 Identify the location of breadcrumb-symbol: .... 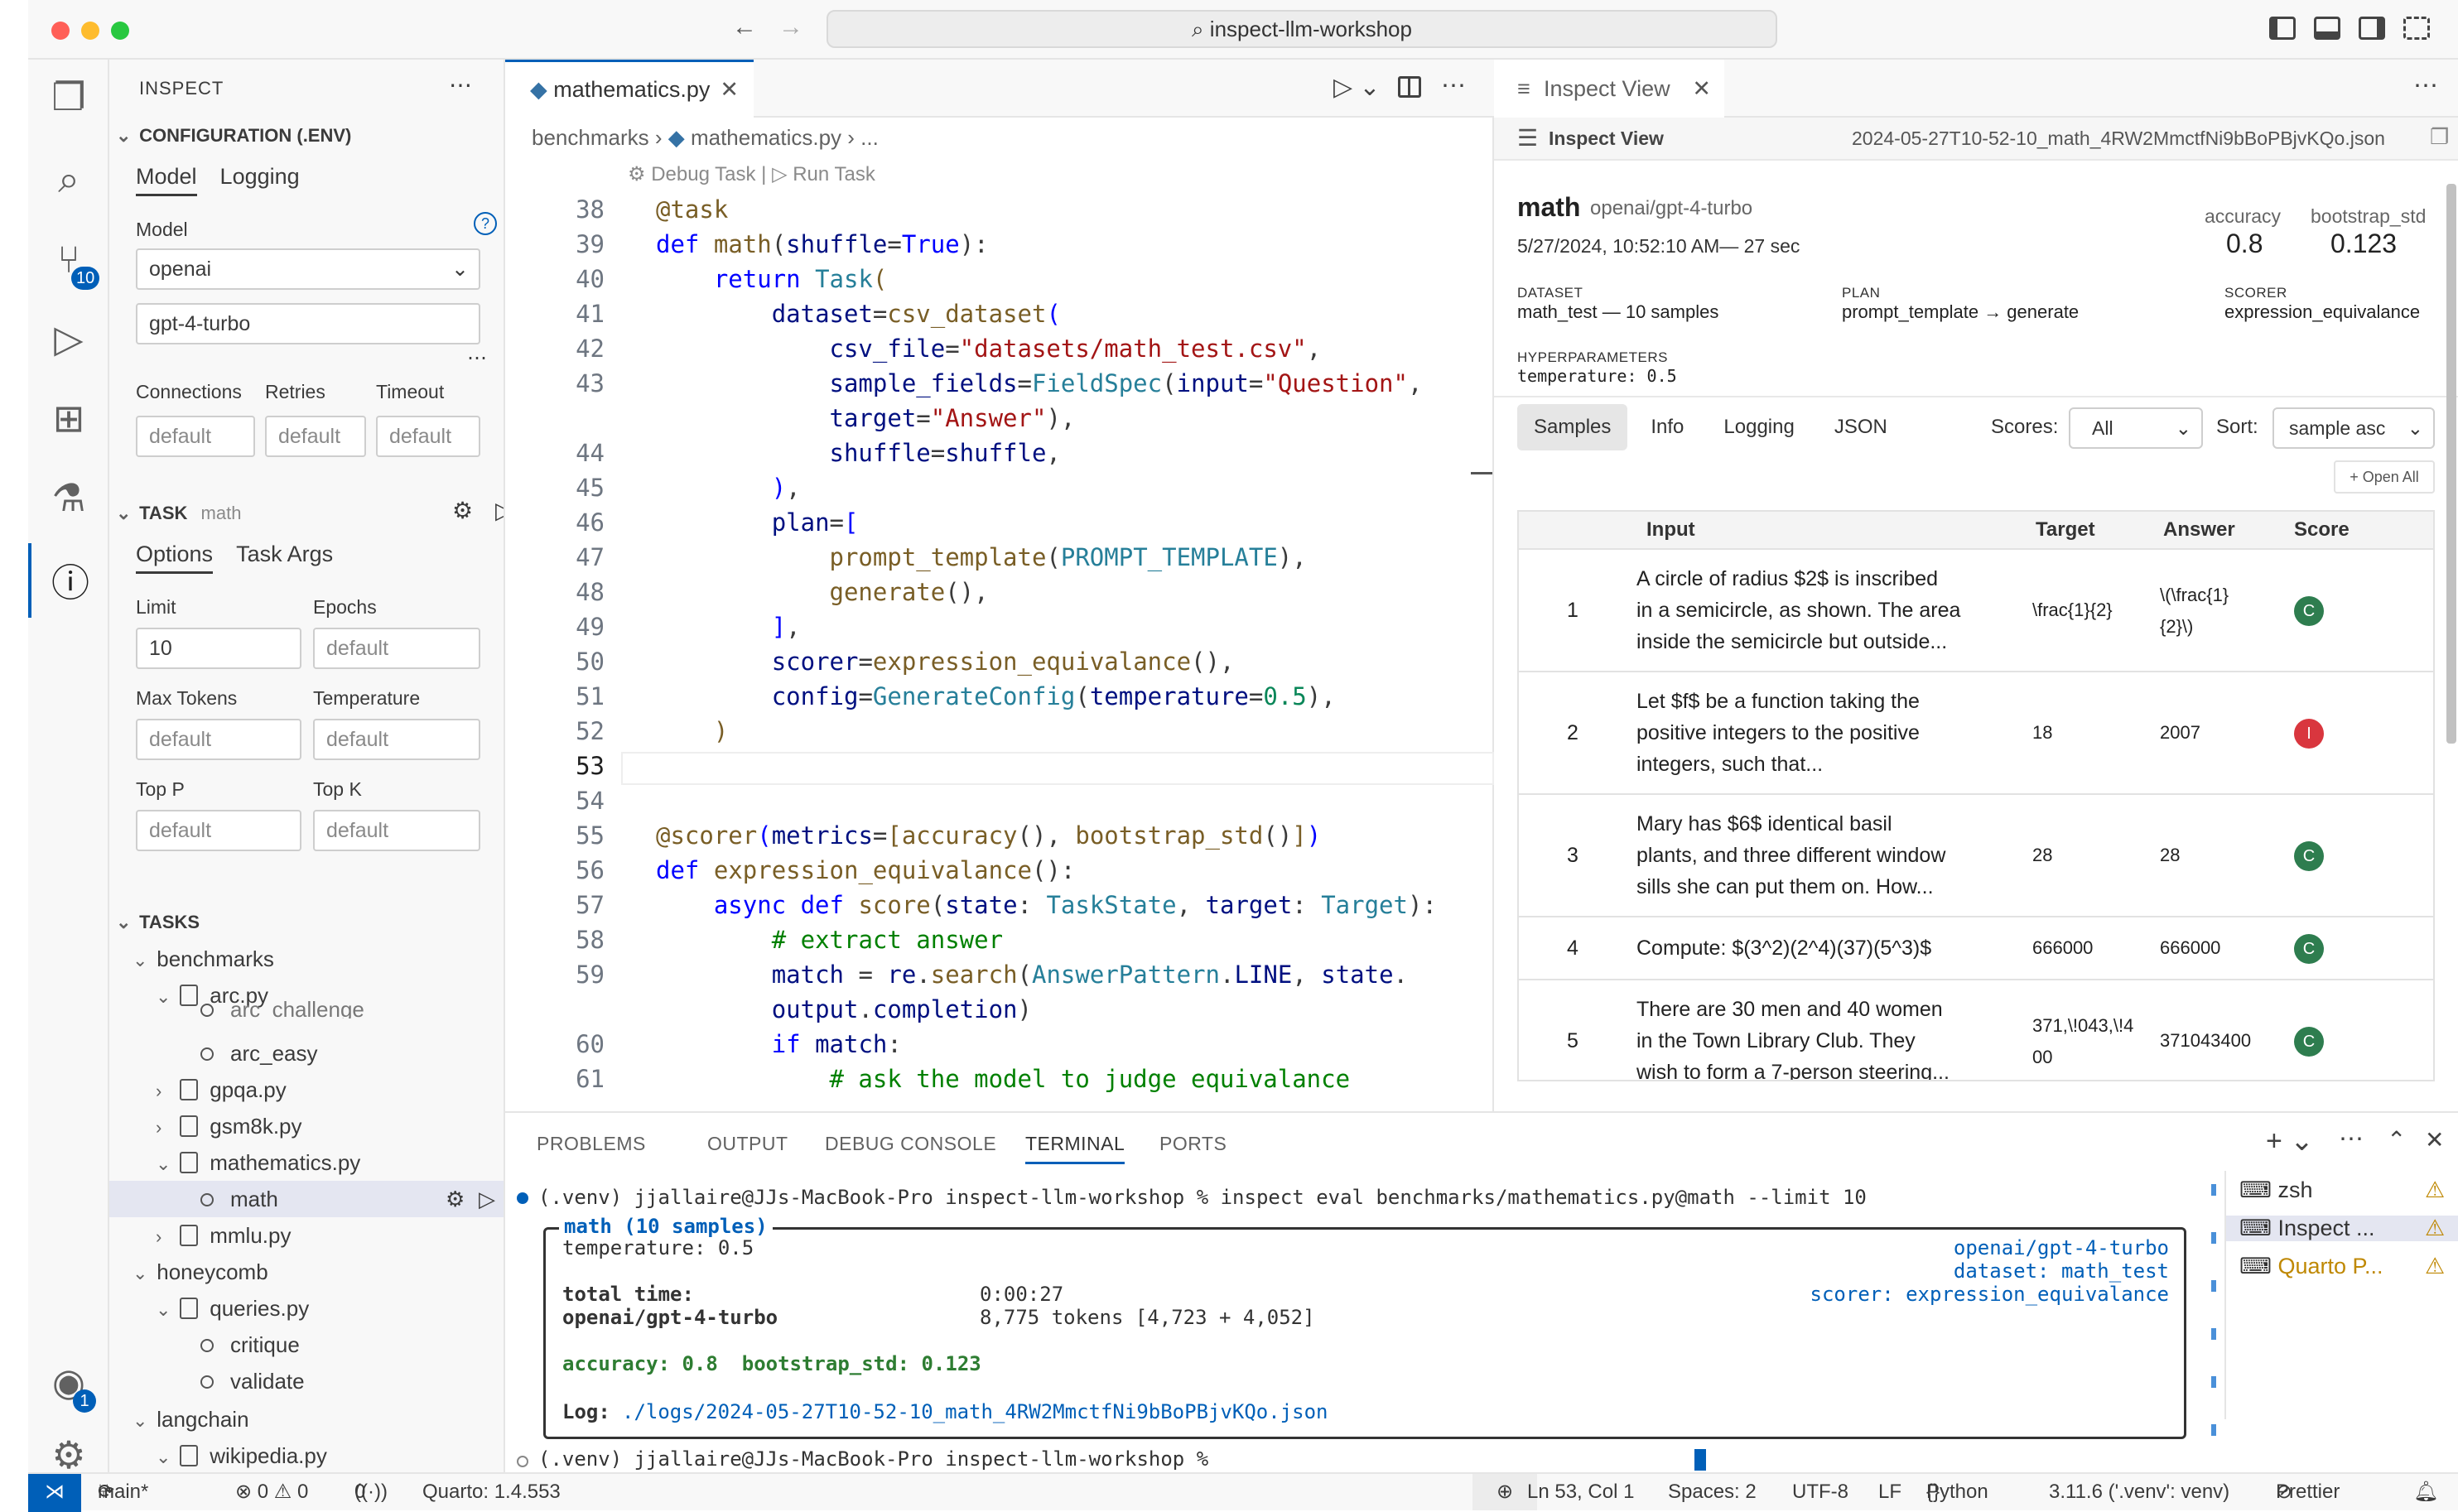
(869, 137).